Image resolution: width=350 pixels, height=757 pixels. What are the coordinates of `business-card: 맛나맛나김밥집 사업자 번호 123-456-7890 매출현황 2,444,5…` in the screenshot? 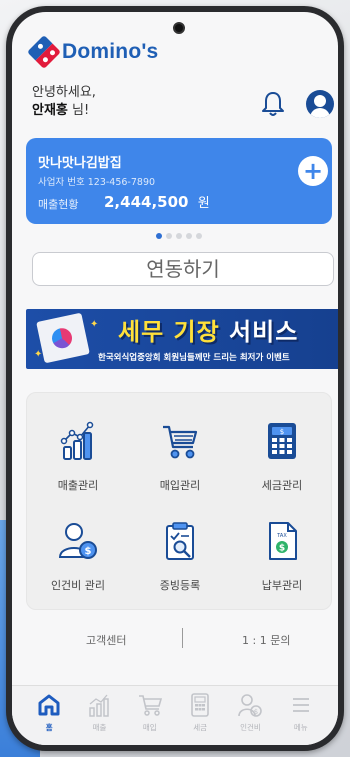 It's located at (179, 181).